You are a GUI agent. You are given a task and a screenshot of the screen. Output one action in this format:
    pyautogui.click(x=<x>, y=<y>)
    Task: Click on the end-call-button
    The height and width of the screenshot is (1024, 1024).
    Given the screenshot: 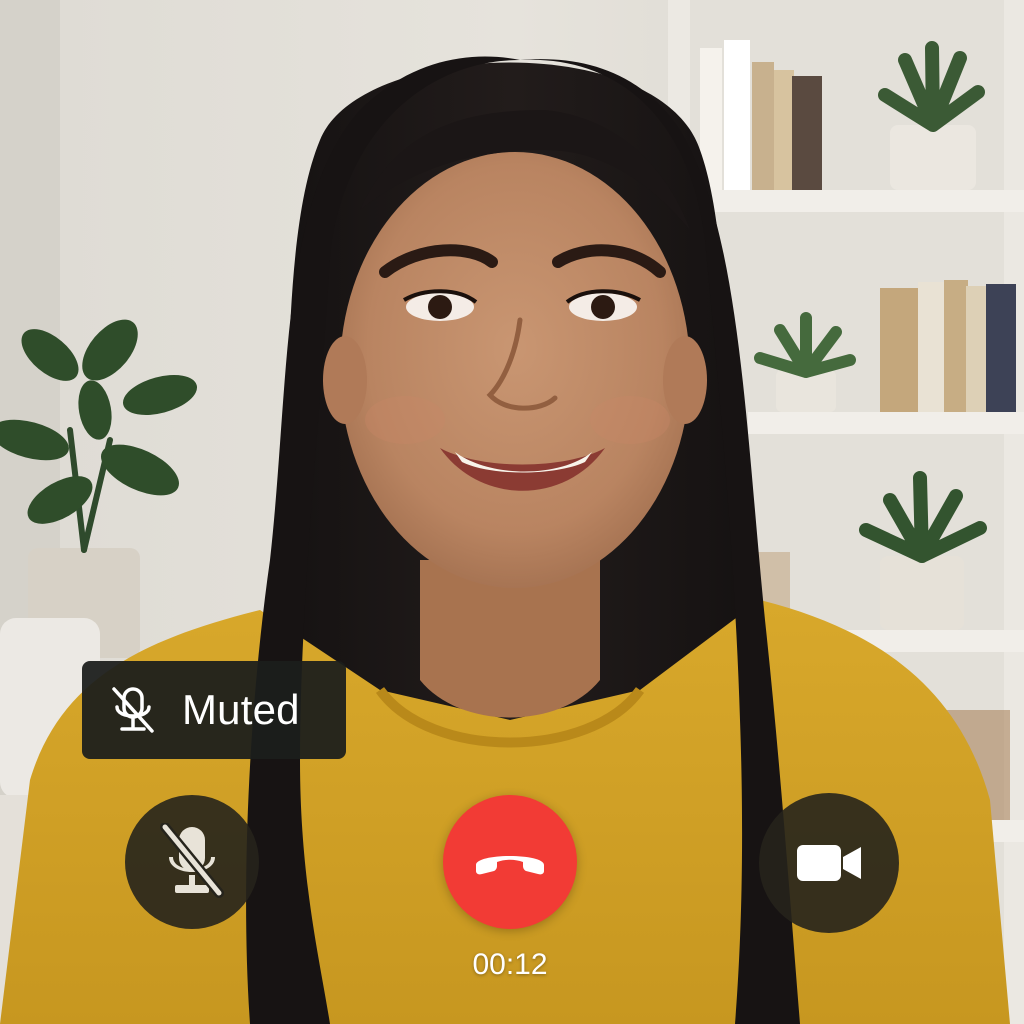 What is the action you would take?
    pyautogui.click(x=510, y=862)
    